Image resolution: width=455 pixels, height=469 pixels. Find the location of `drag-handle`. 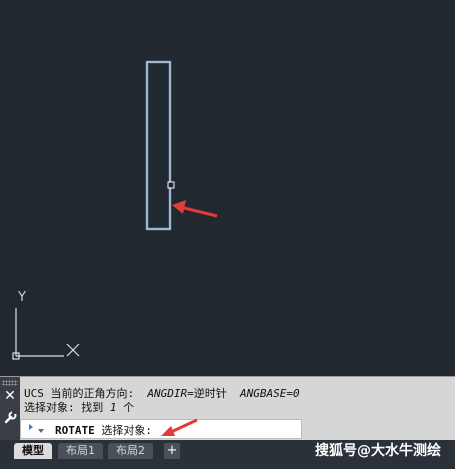

drag-handle is located at coordinates (10, 383).